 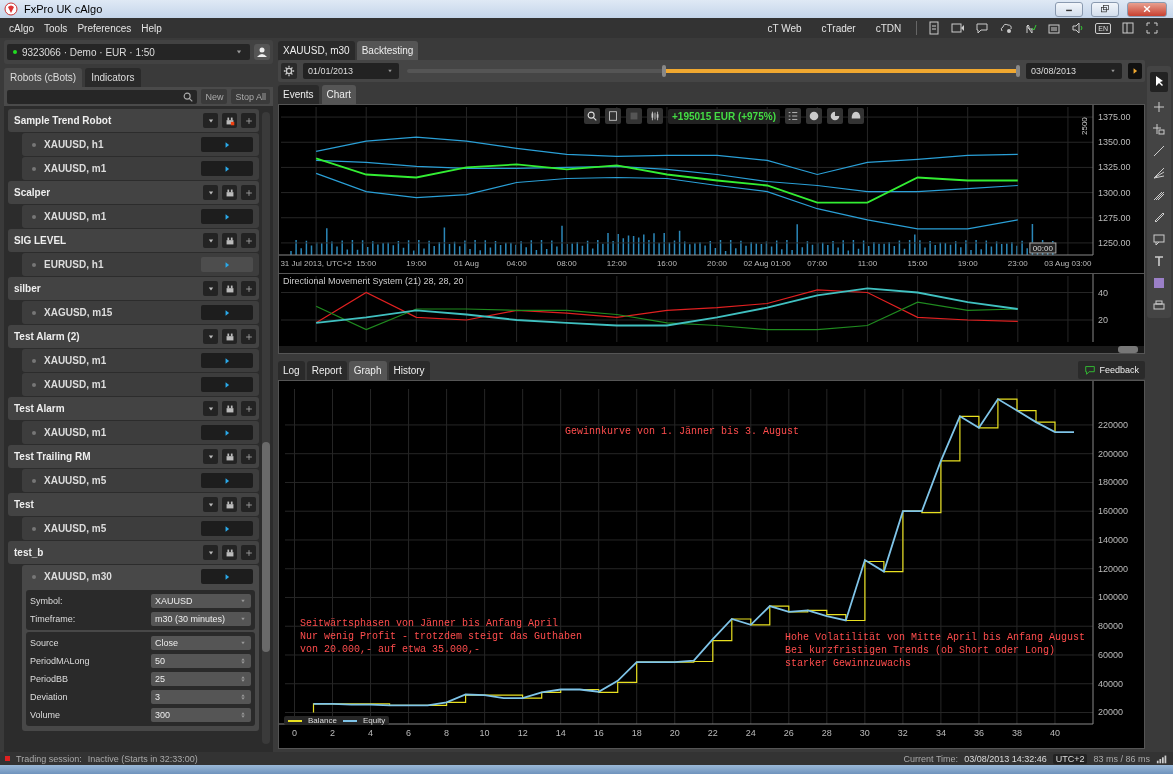 I want to click on document-tab: XAUUSD, m30, so click(x=316, y=50).